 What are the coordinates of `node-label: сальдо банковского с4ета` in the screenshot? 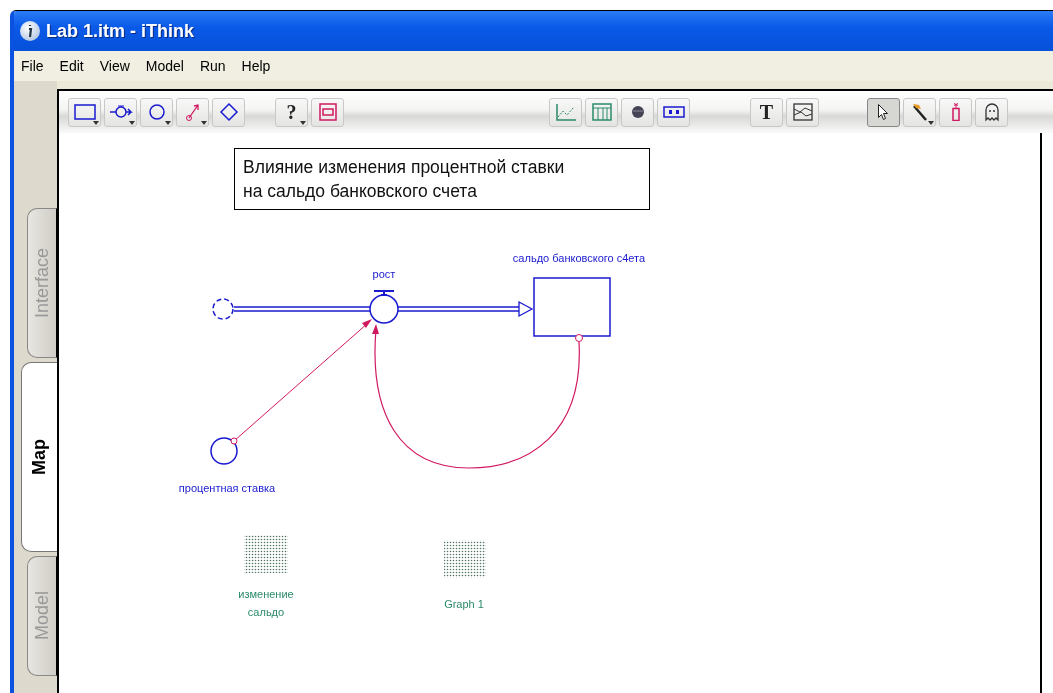 It's located at (579, 258).